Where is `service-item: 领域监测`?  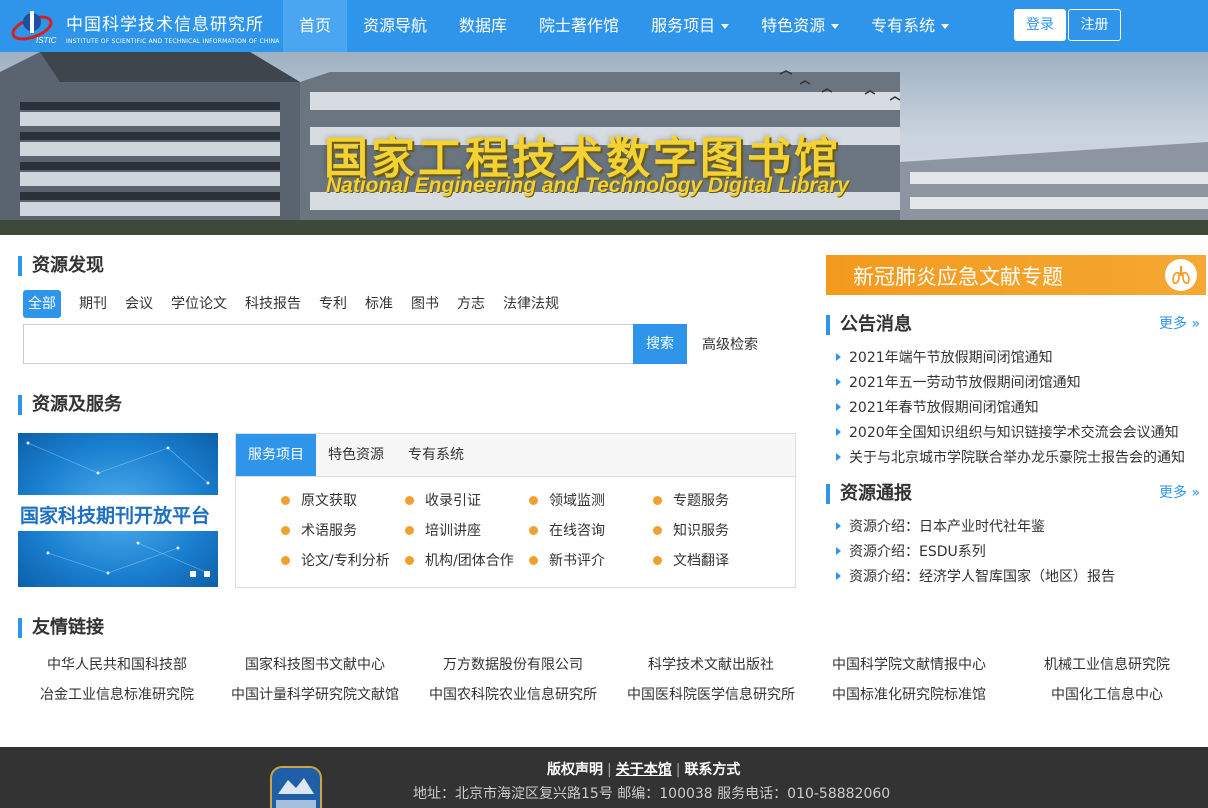
service-item: 领域监测 is located at coordinates (591, 501).